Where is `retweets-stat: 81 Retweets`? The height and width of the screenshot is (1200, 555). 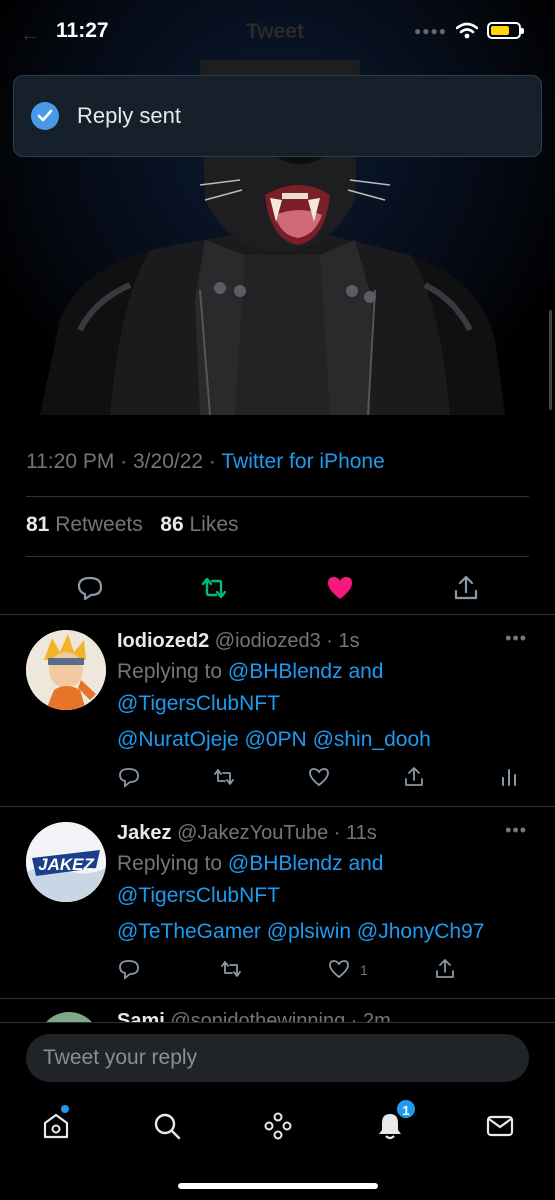
retweets-stat: 81 Retweets is located at coordinates (84, 524).